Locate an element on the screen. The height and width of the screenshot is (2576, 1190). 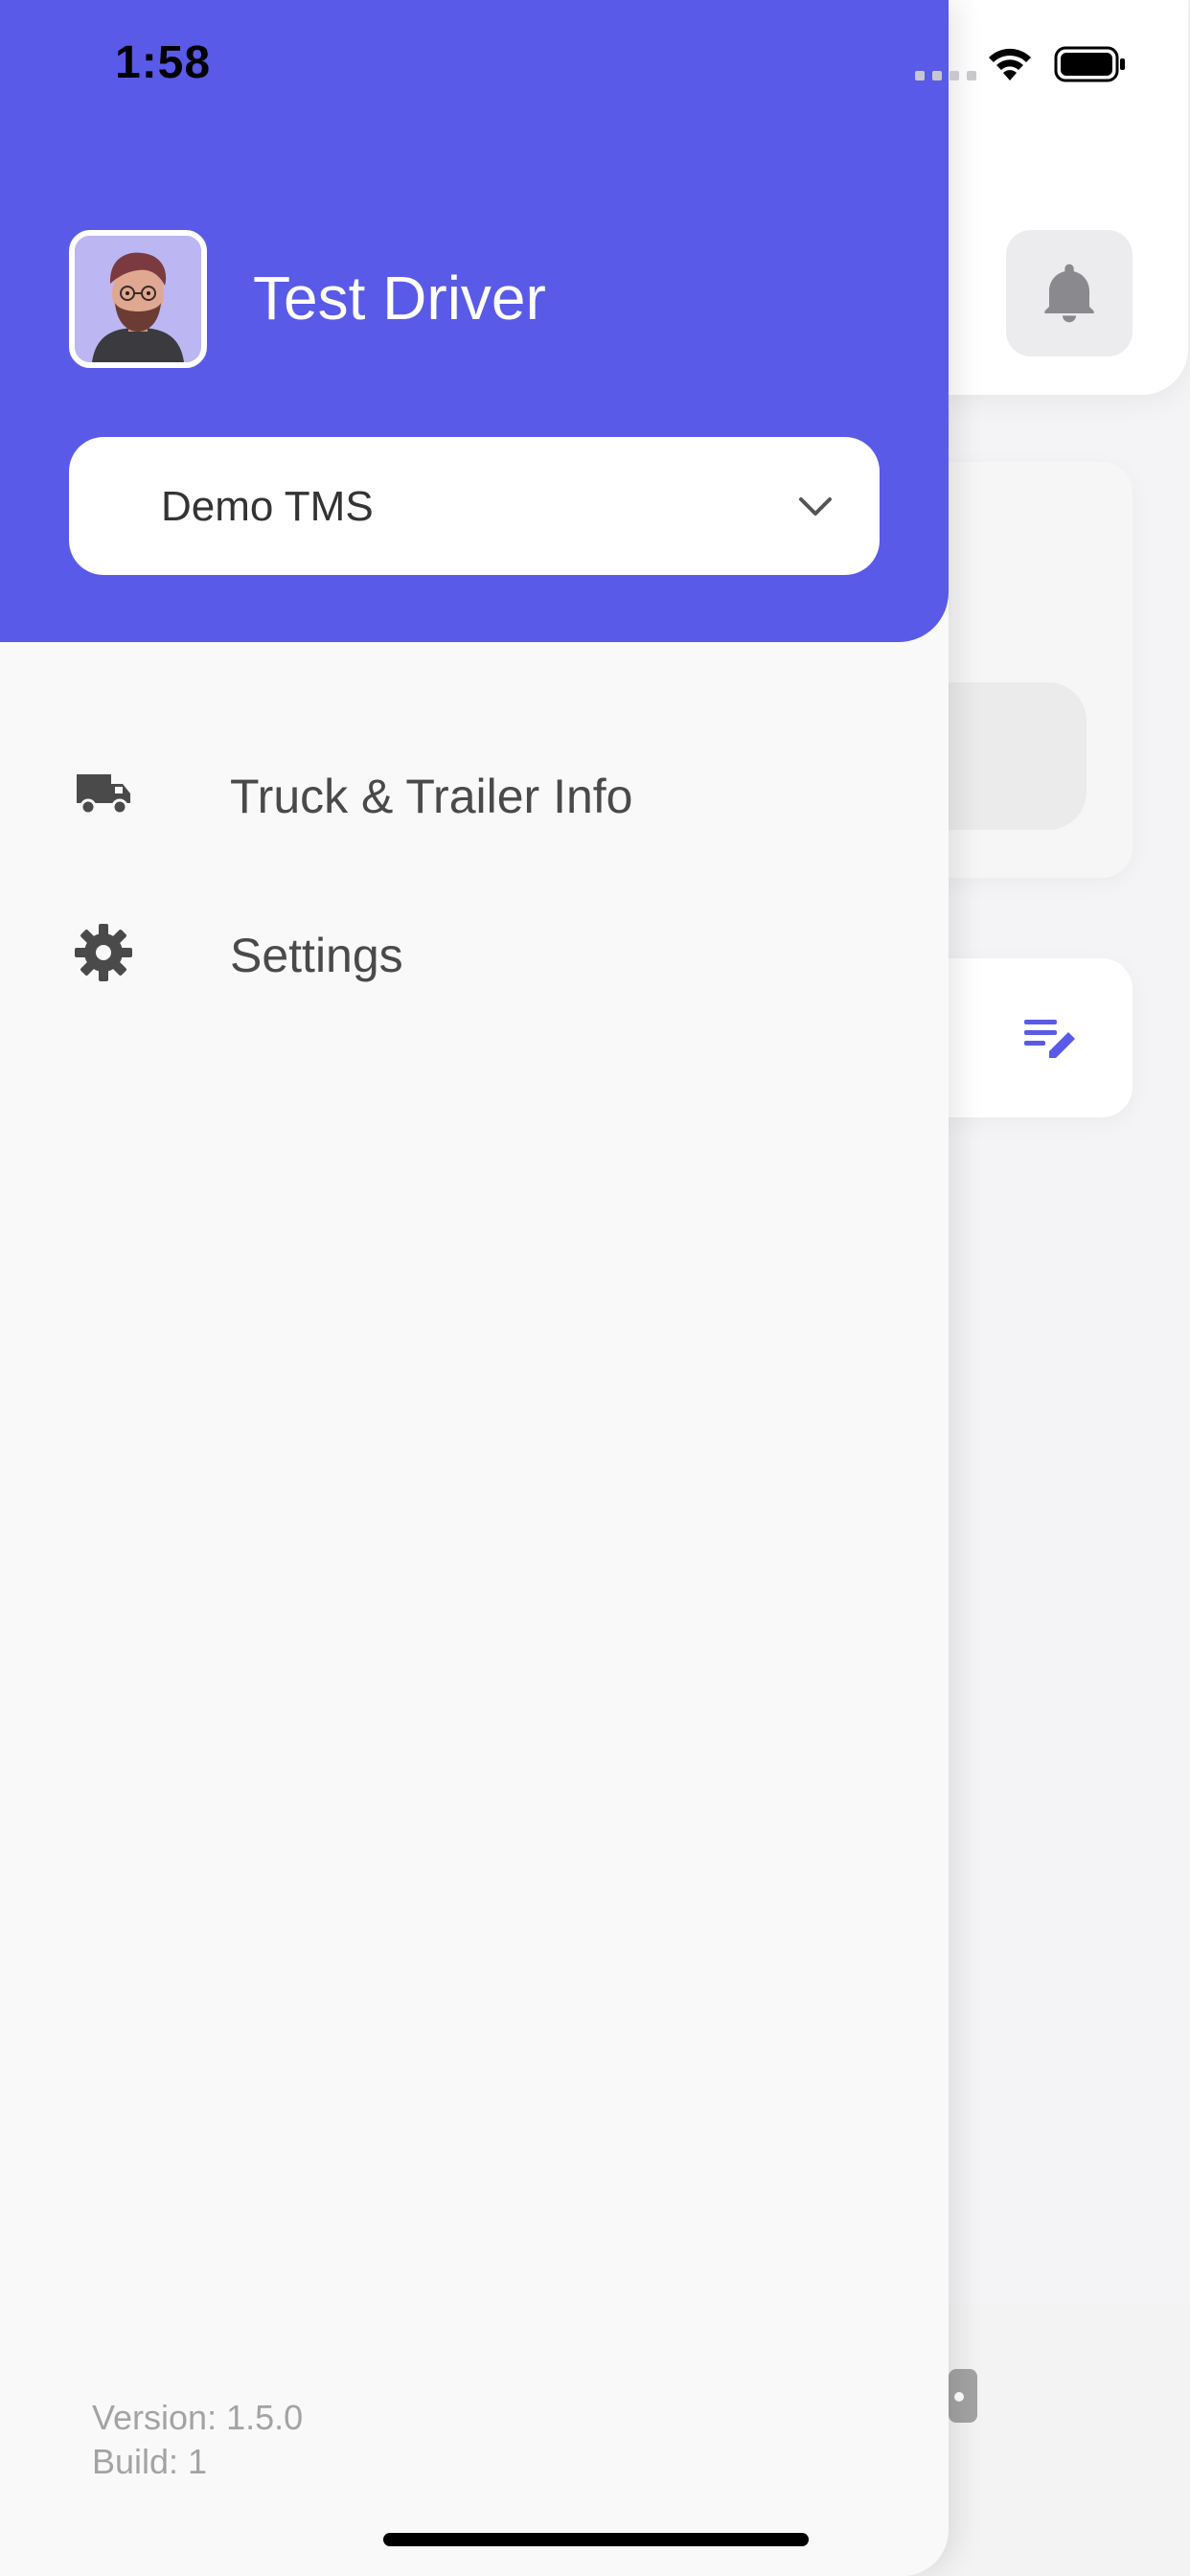
home-indicator is located at coordinates (596, 2539).